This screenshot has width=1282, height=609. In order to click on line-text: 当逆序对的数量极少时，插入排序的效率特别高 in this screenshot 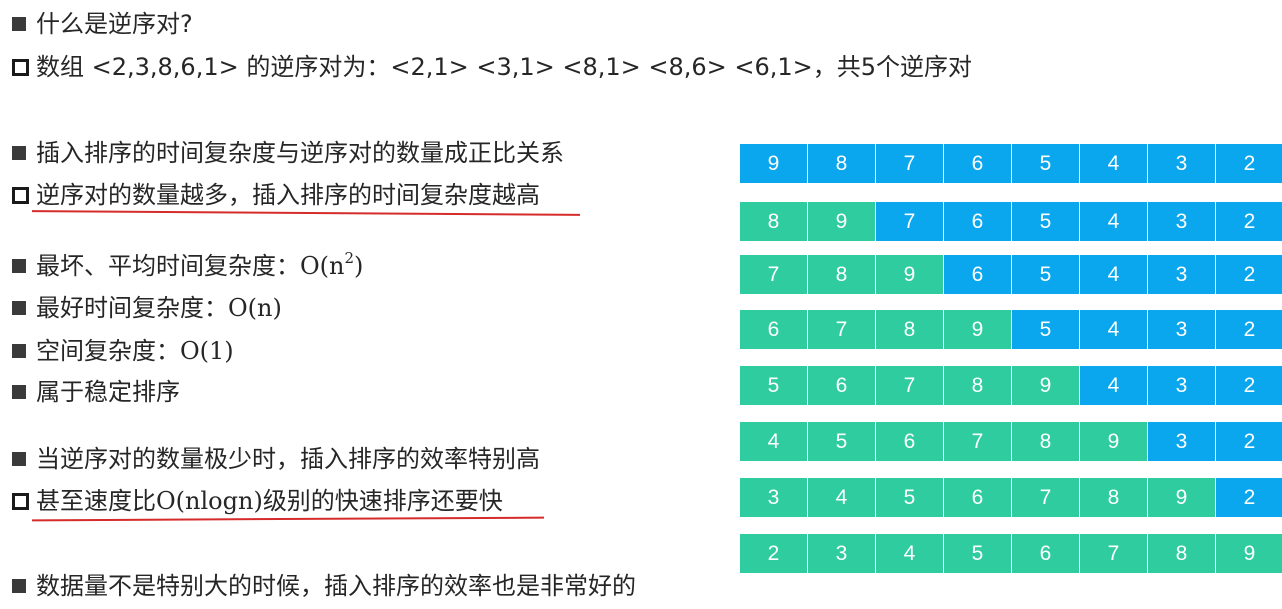, I will do `click(288, 459)`.